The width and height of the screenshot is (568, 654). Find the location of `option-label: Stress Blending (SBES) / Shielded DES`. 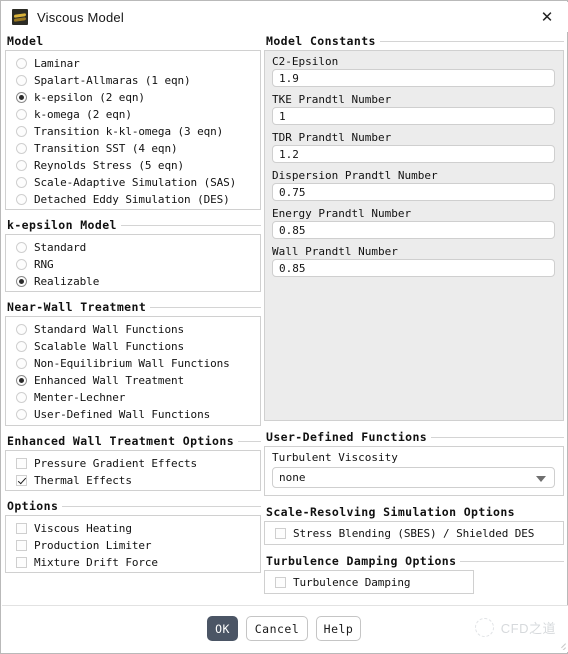

option-label: Stress Blending (SBES) / Shielded DES is located at coordinates (414, 533).